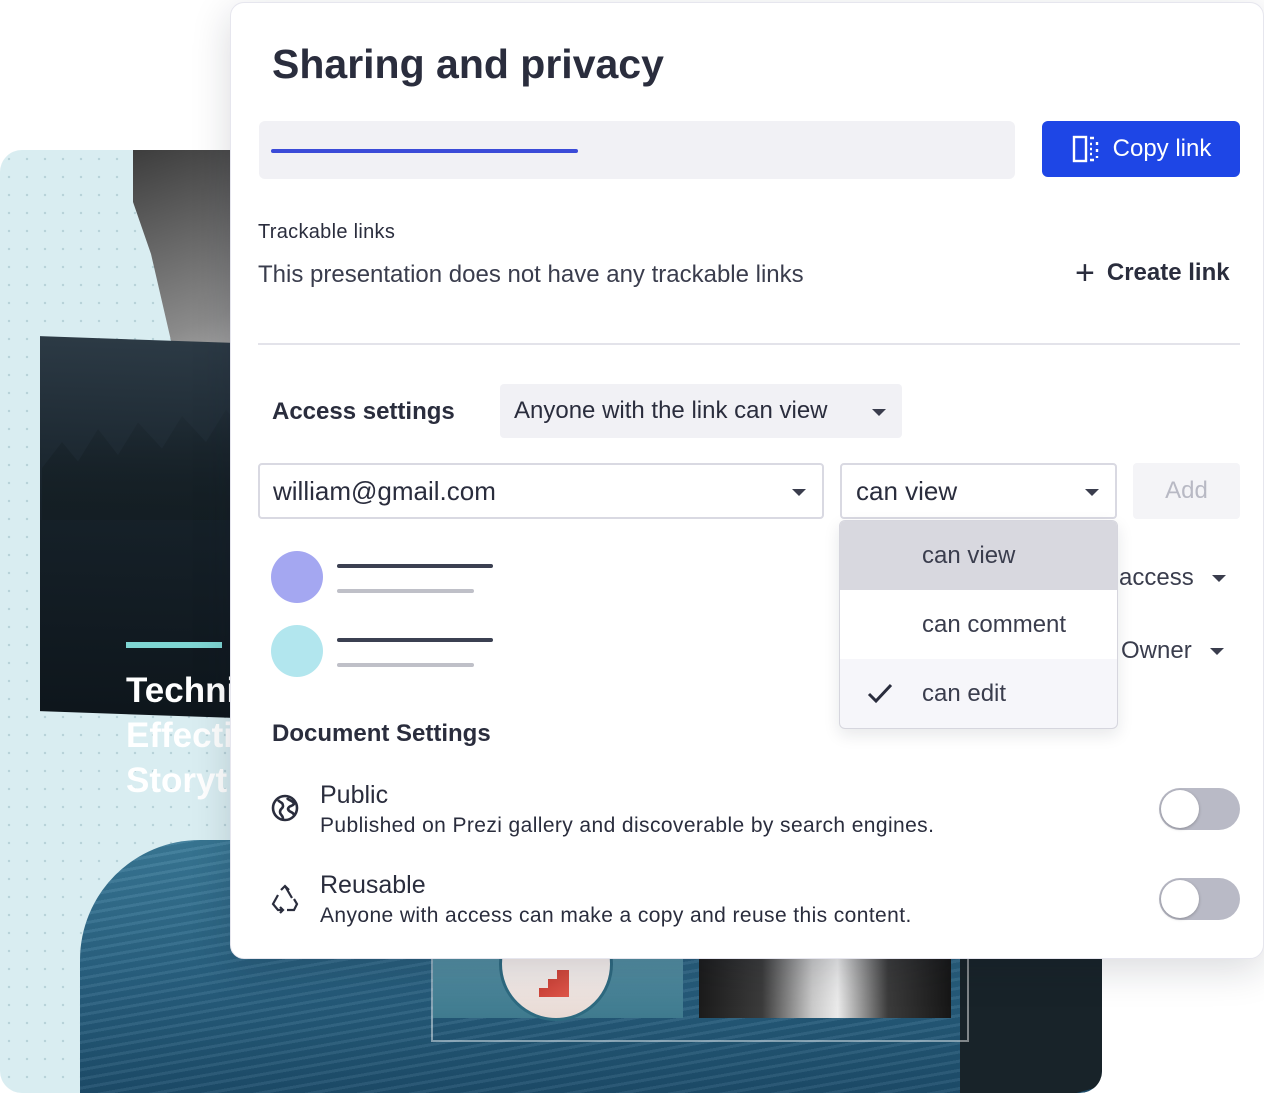 This screenshot has width=1264, height=1093. Describe the element at coordinates (964, 693) in the screenshot. I see `menu-item-label: can edit` at that location.